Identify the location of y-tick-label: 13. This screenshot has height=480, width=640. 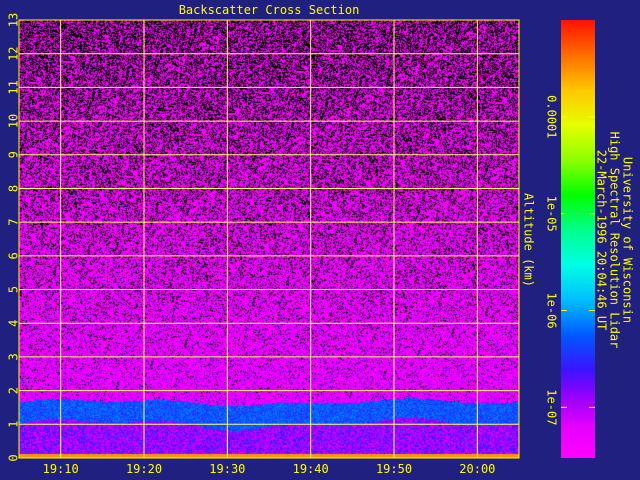
(14, 20).